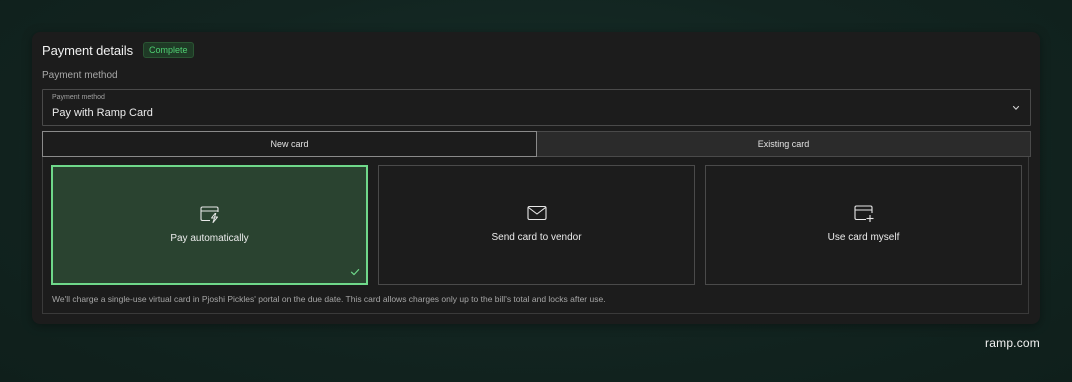 The image size is (1072, 382). Describe the element at coordinates (536, 225) in the screenshot. I see `option-send-card-to-vendor: Send card to vendor` at that location.